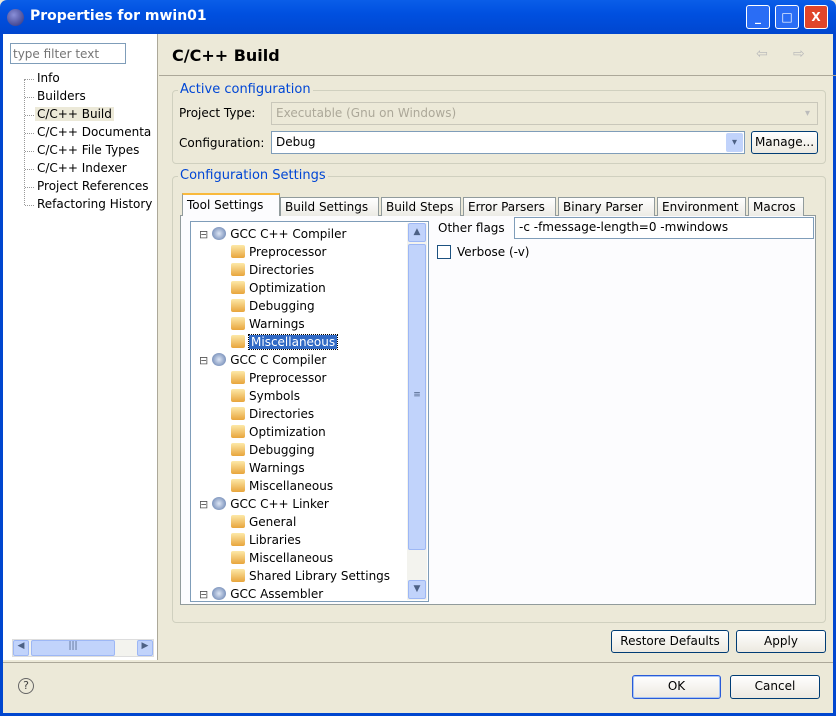 The width and height of the screenshot is (836, 716). What do you see at coordinates (94, 132) in the screenshot?
I see `sidebar-item: C/C++ Documenta` at bounding box center [94, 132].